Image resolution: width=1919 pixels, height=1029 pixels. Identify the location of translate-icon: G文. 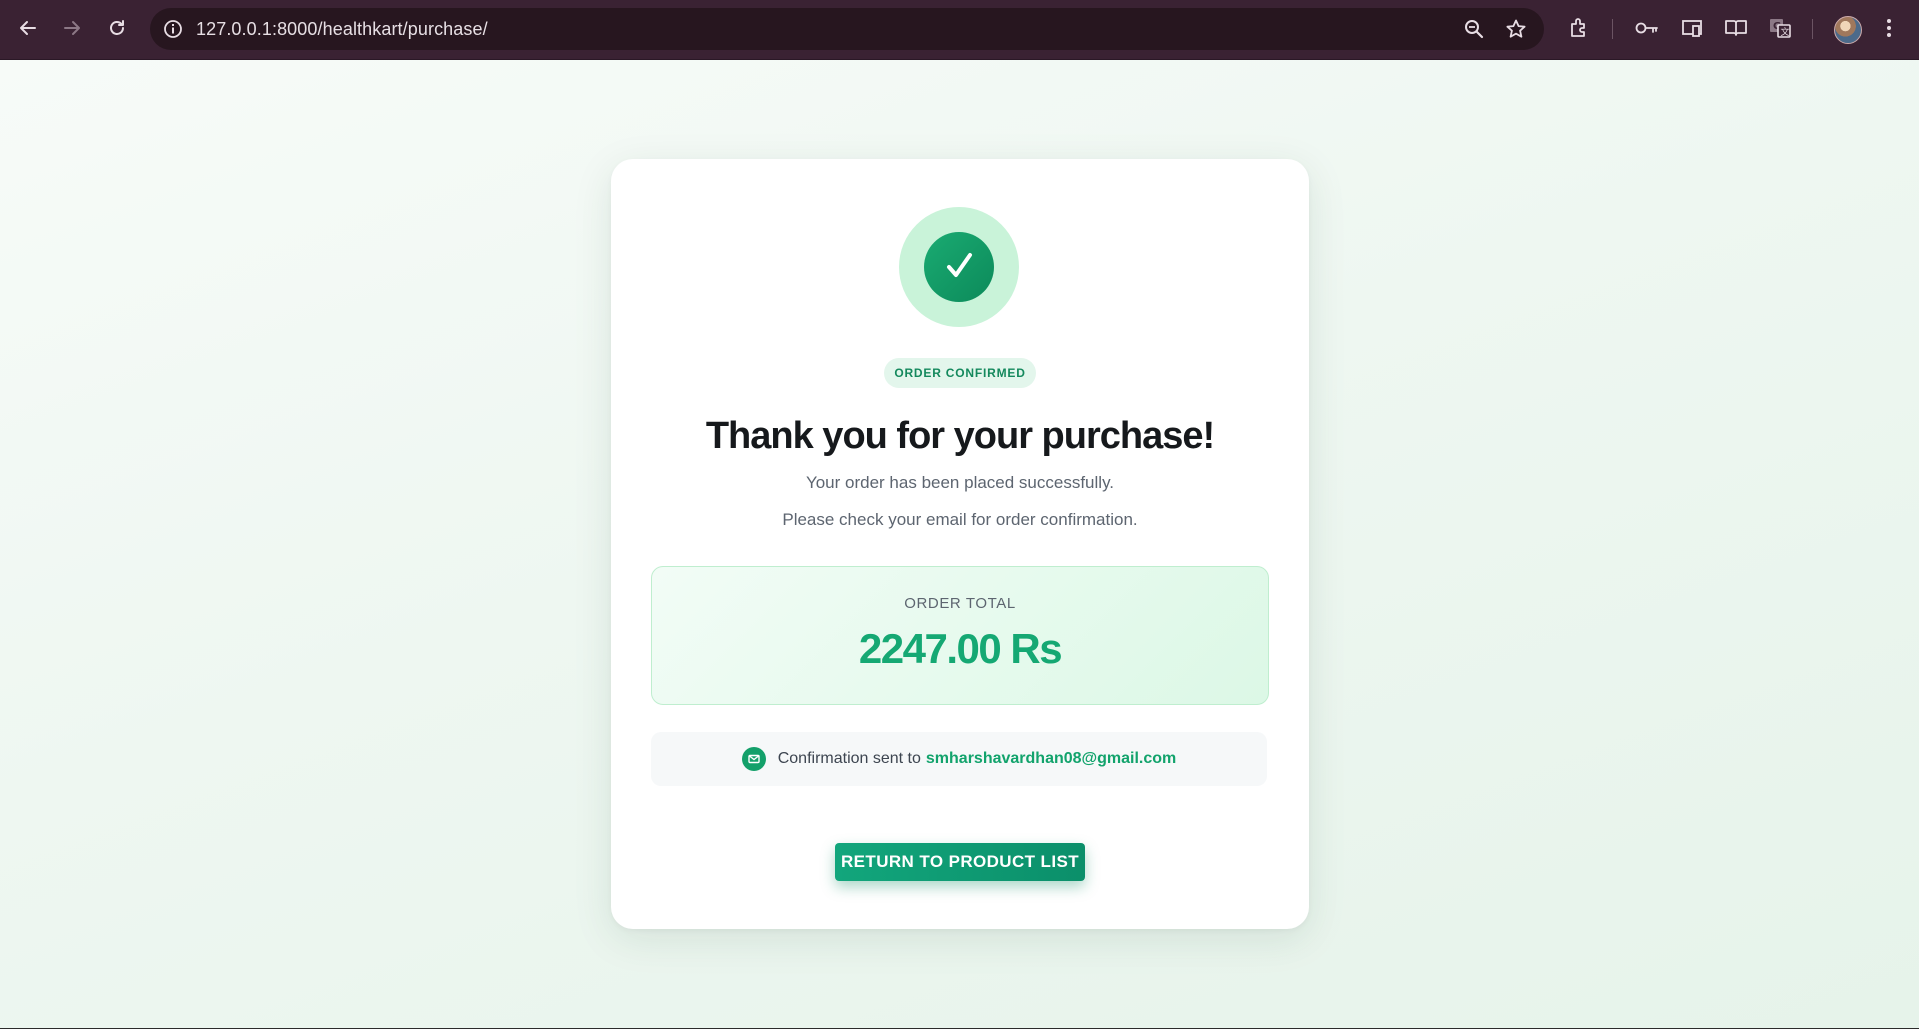
(1780, 28).